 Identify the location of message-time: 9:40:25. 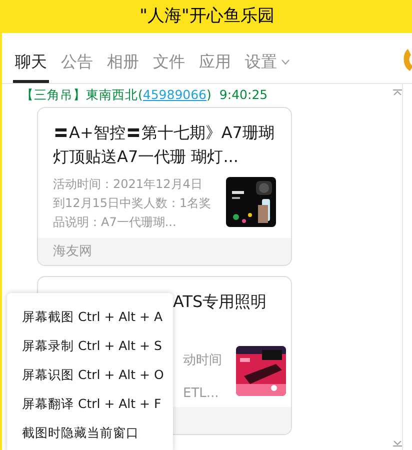
(243, 95).